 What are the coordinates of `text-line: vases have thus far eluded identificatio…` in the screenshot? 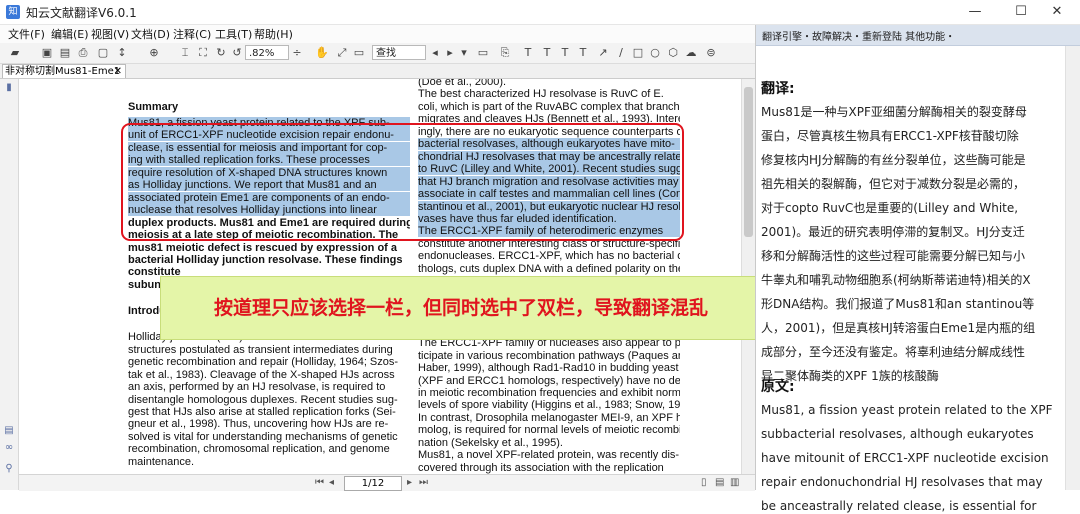 It's located at (549, 218).